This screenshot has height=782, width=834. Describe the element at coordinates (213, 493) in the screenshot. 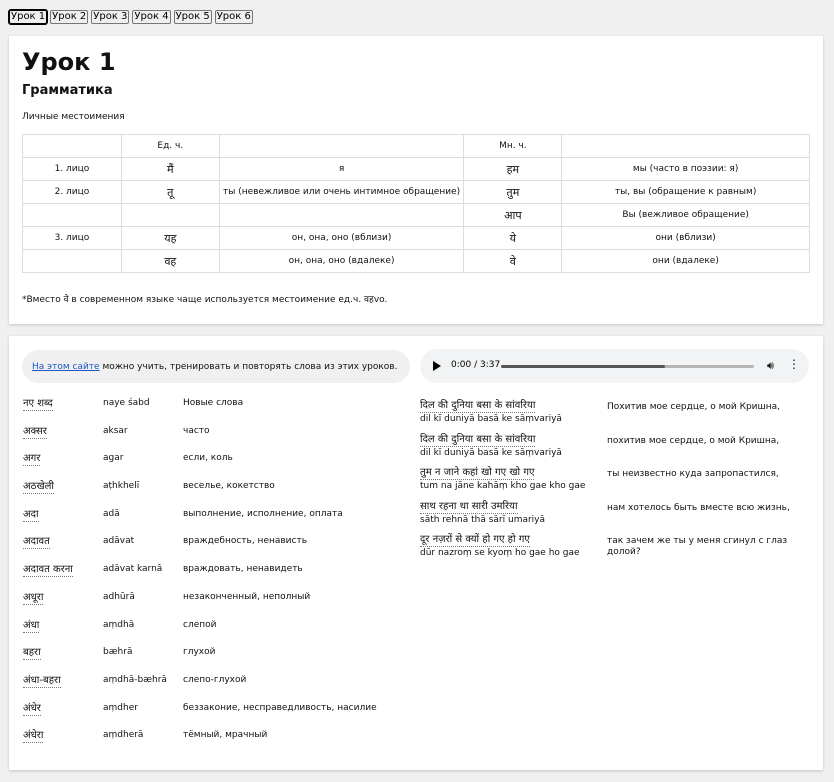

I see `vocab-row: अठखेली aṭhkhelī веселье, кокетство` at that location.